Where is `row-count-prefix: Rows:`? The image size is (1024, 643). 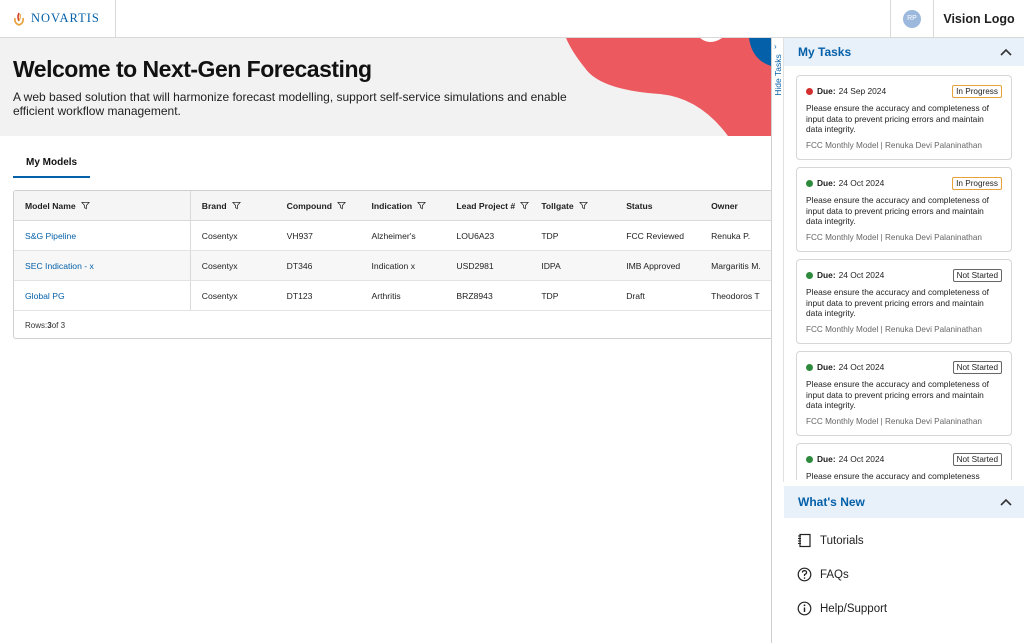
row-count-prefix: Rows: is located at coordinates (36, 325).